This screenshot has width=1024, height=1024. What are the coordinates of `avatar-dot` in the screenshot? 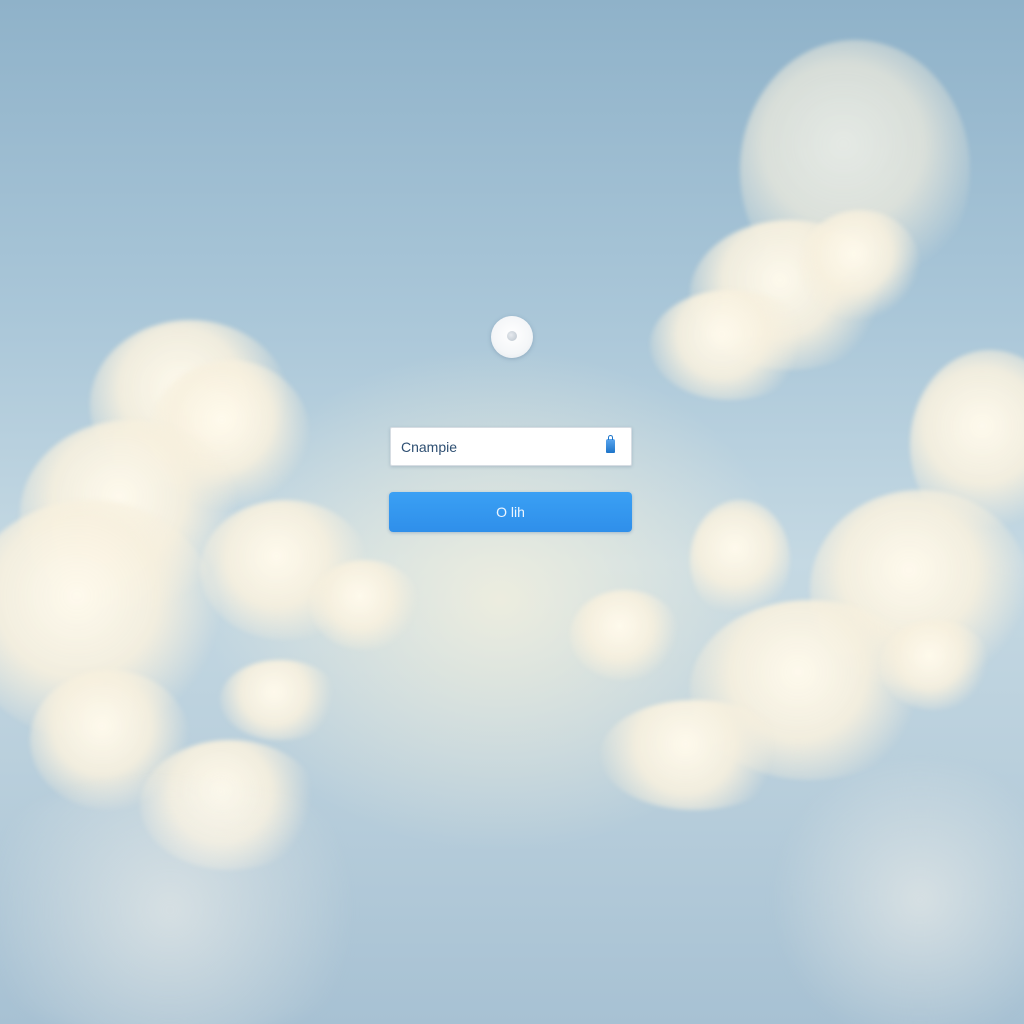 It's located at (512, 336).